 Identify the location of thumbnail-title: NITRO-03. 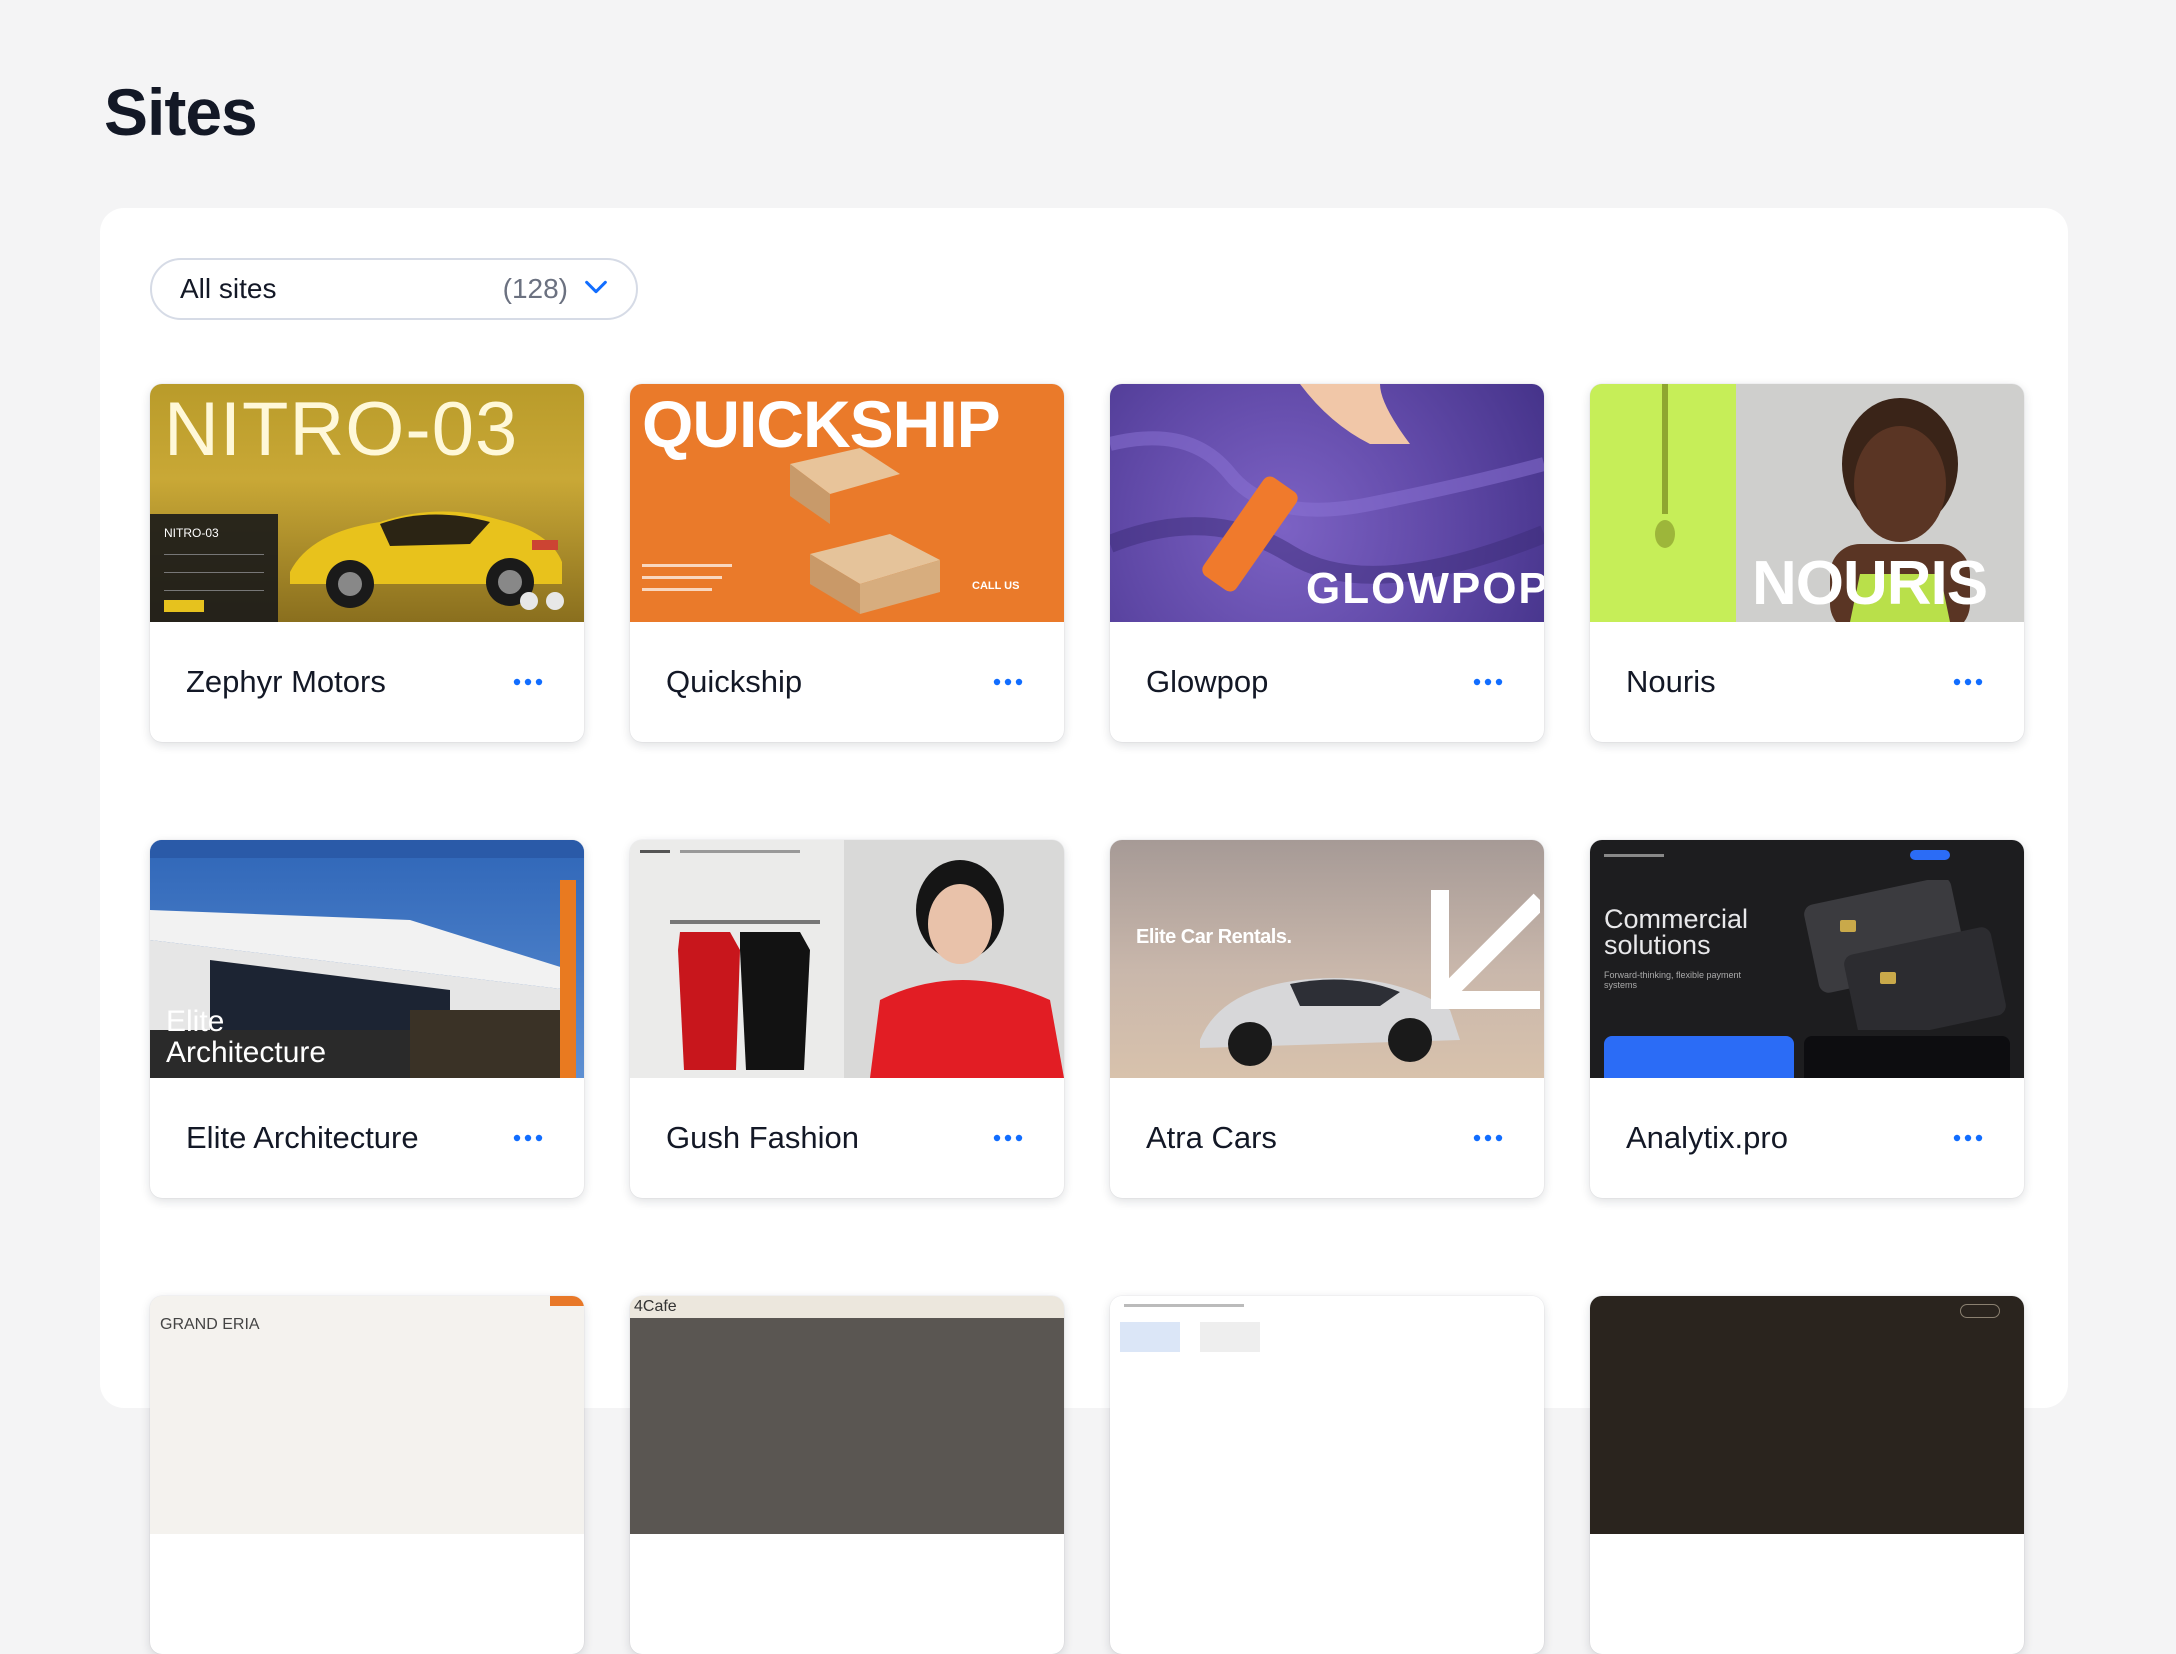
(341, 429).